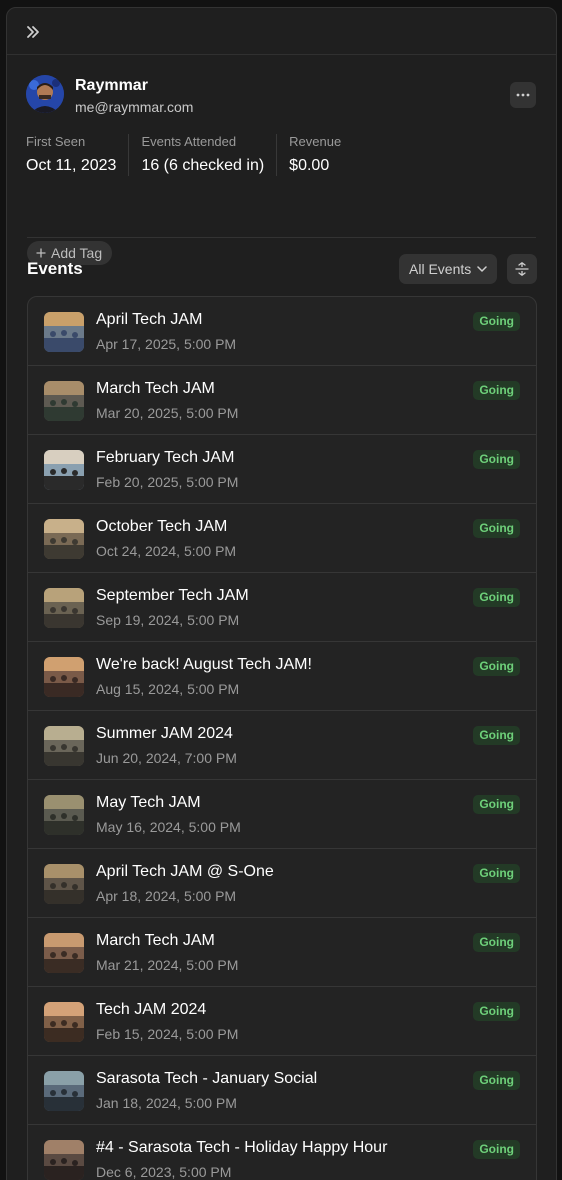 This screenshot has height=1180, width=562. I want to click on ellipsis-icon, so click(523, 95).